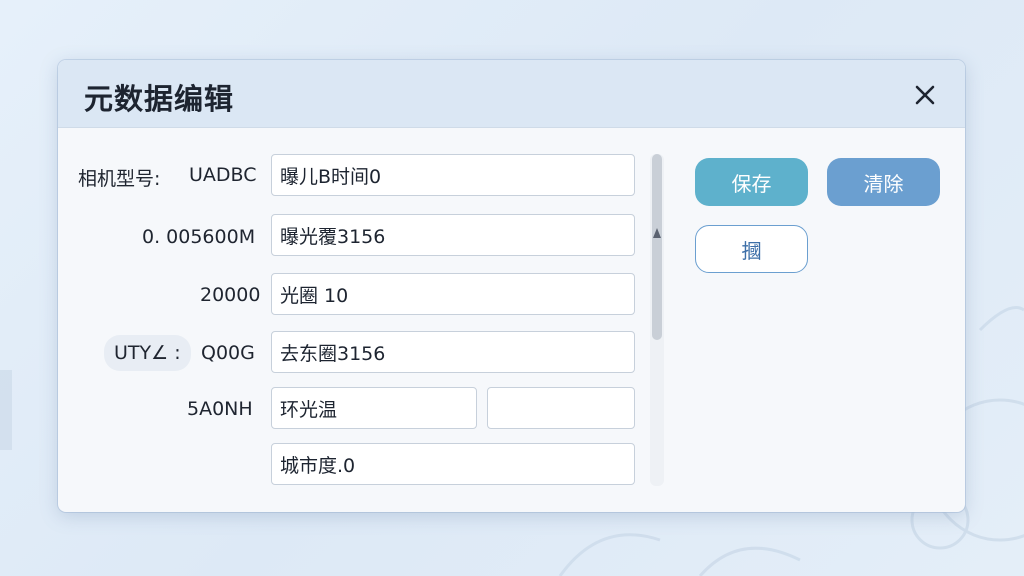 This screenshot has height=576, width=1024. What do you see at coordinates (883, 182) in the screenshot?
I see `clear-button: 清除` at bounding box center [883, 182].